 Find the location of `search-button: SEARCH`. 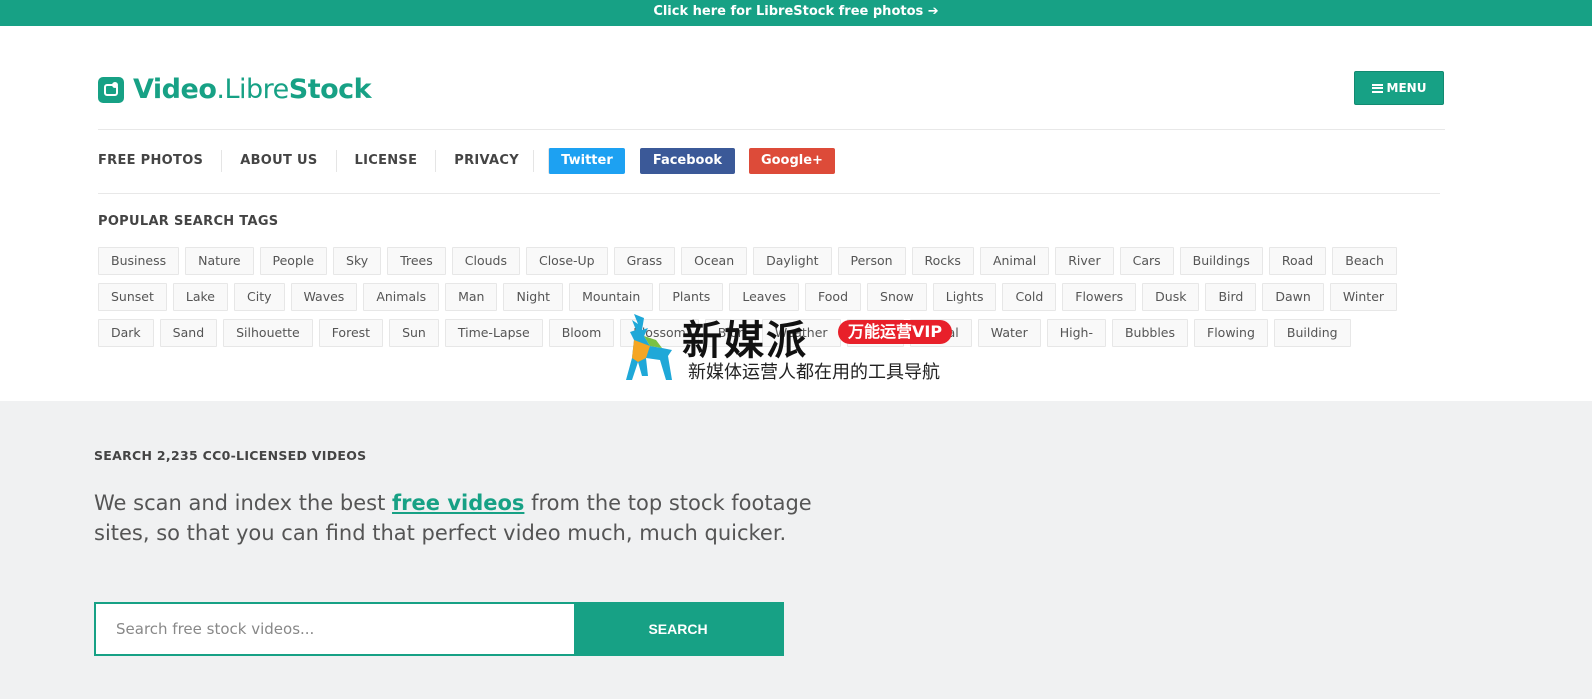

search-button: SEARCH is located at coordinates (678, 629).